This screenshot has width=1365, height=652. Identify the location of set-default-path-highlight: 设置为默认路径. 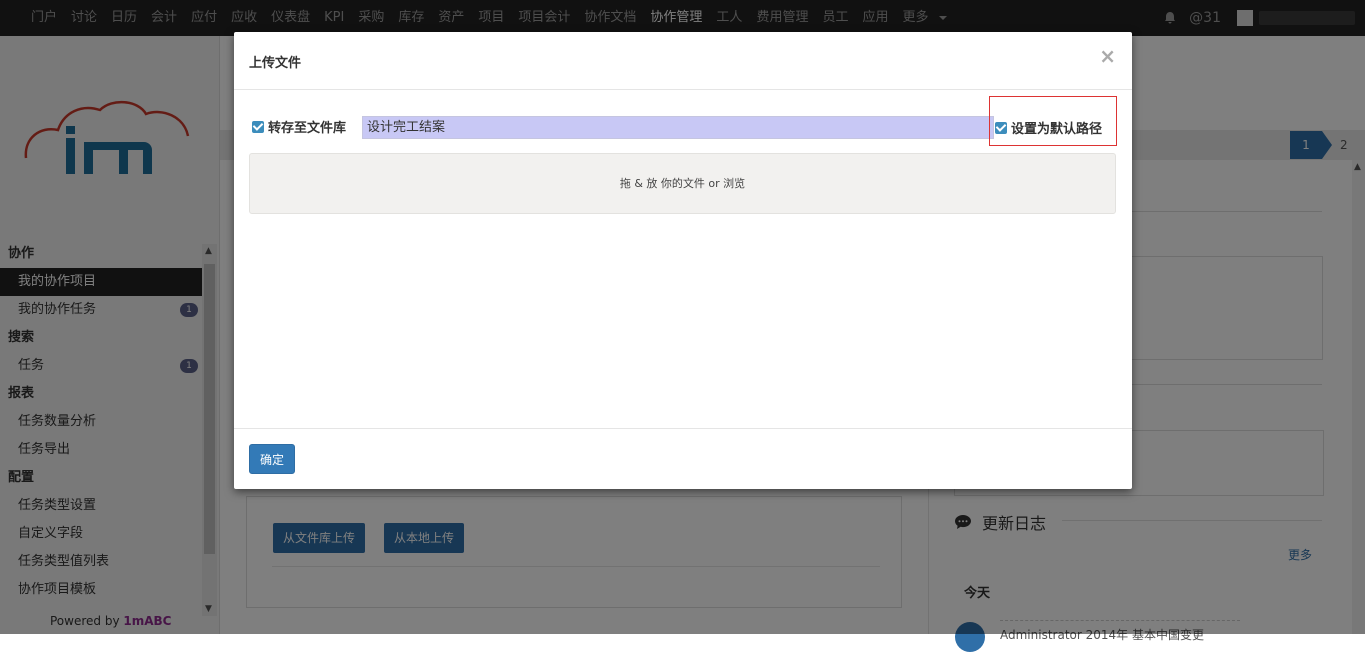
(1053, 121).